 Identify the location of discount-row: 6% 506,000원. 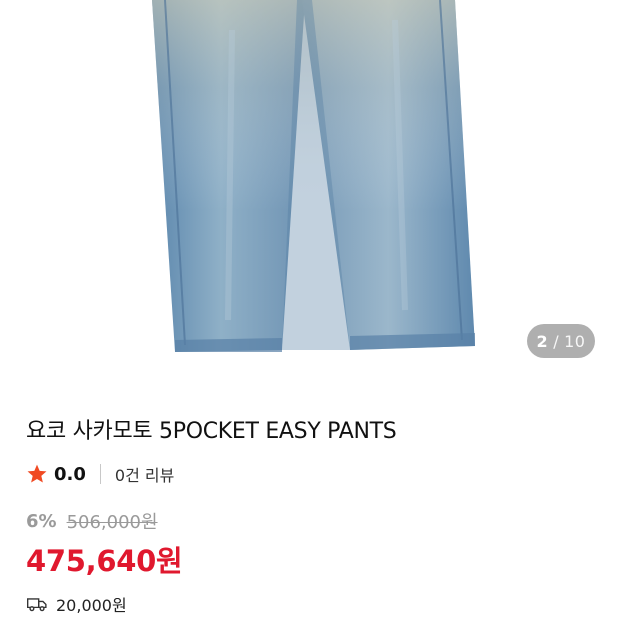
(92, 521).